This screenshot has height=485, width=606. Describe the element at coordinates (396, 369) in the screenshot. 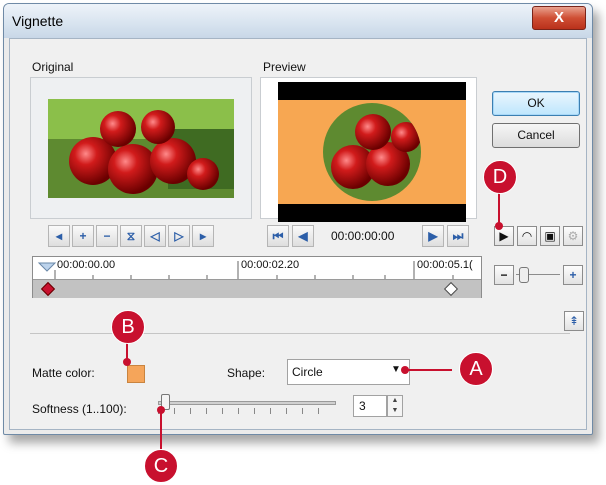

I see `chevron-down-icon: ▼` at that location.